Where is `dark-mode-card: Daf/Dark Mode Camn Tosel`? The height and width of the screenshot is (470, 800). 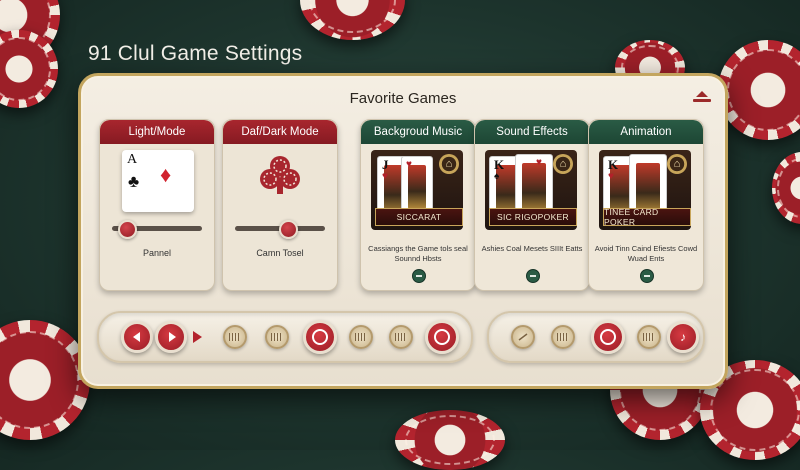 dark-mode-card: Daf/Dark Mode Camn Tosel is located at coordinates (280, 205).